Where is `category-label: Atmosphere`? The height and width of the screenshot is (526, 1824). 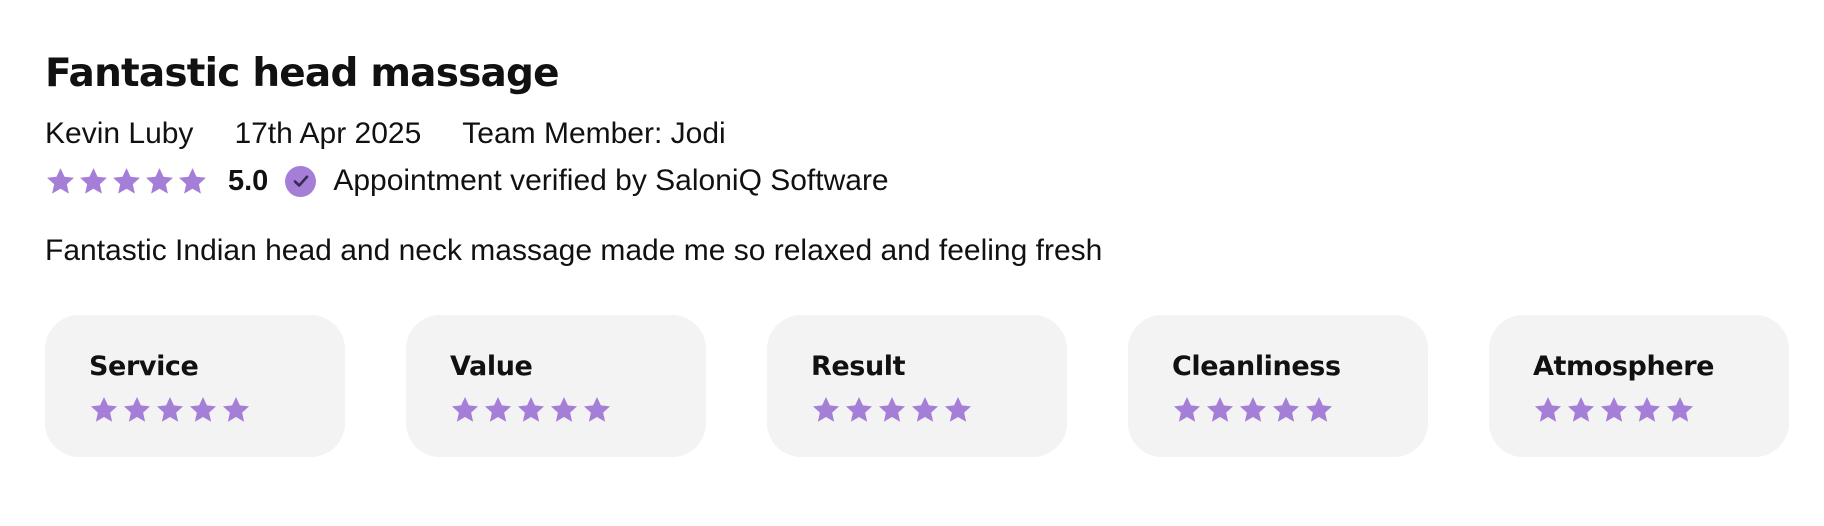 category-label: Atmosphere is located at coordinates (1624, 366).